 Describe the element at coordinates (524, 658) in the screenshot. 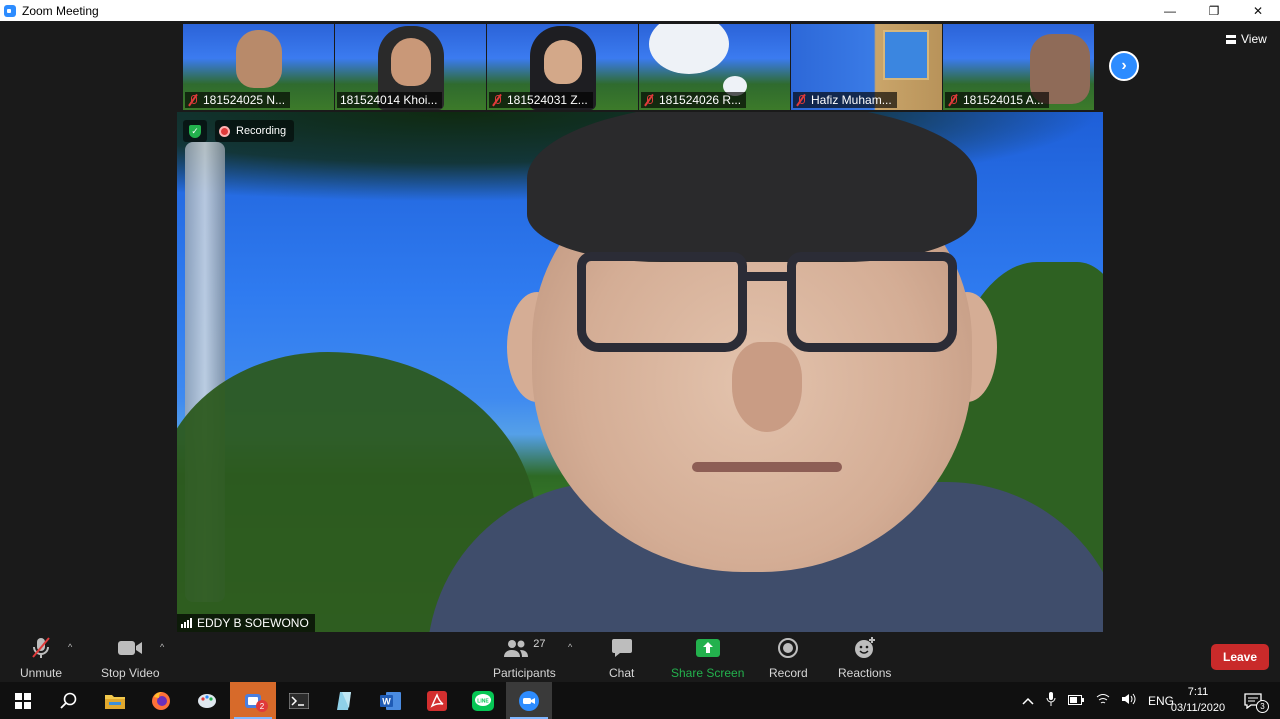

I see `participants-button: 27 Participants` at that location.